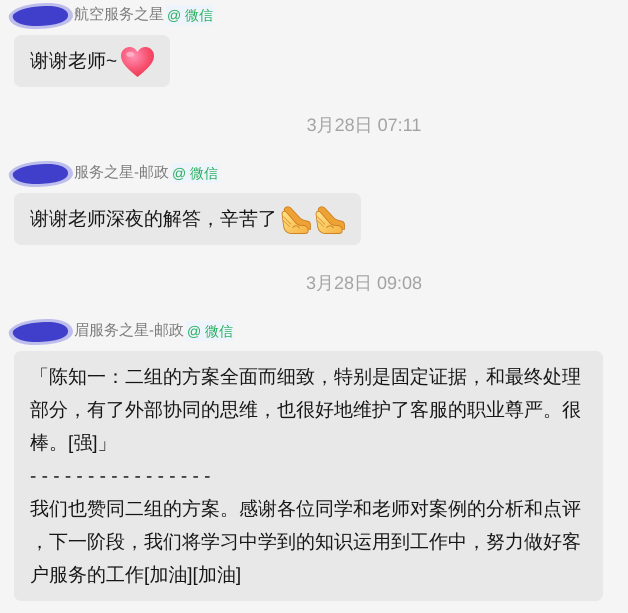 The width and height of the screenshot is (628, 613). Describe the element at coordinates (129, 331) in the screenshot. I see `sender-name: 眉服务之星-邮政` at that location.